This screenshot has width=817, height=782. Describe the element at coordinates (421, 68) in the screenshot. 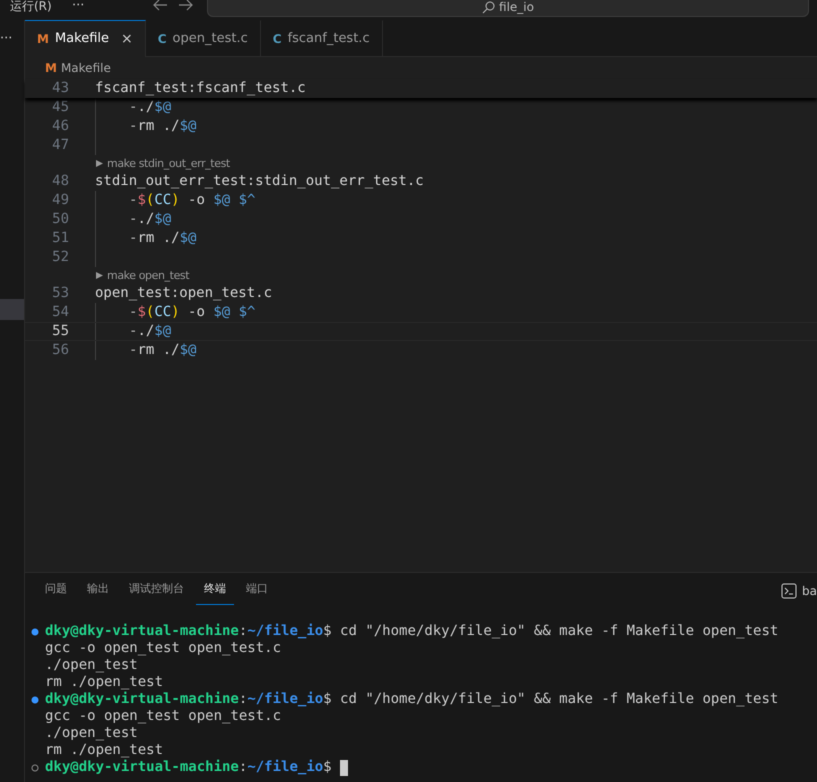

I see `breadcrumb: M Makefile` at that location.